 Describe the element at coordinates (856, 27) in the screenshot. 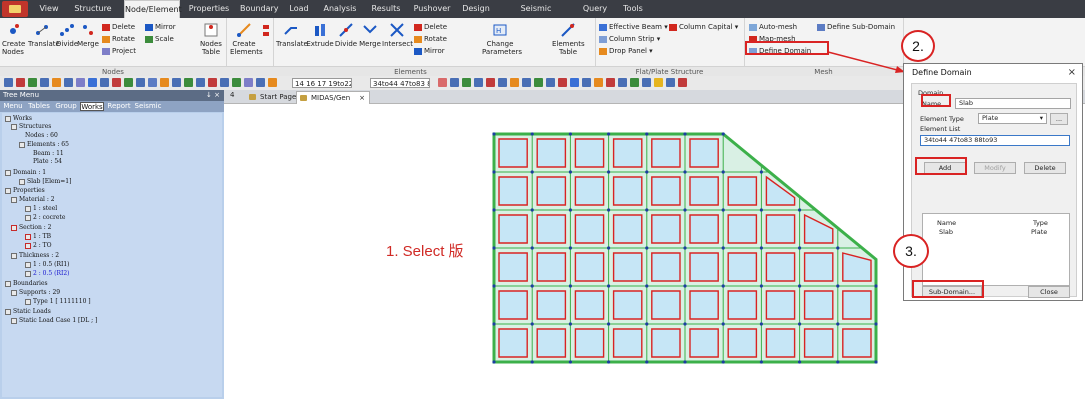

I see `define-sub-domain-button: Define Sub-Domain` at that location.